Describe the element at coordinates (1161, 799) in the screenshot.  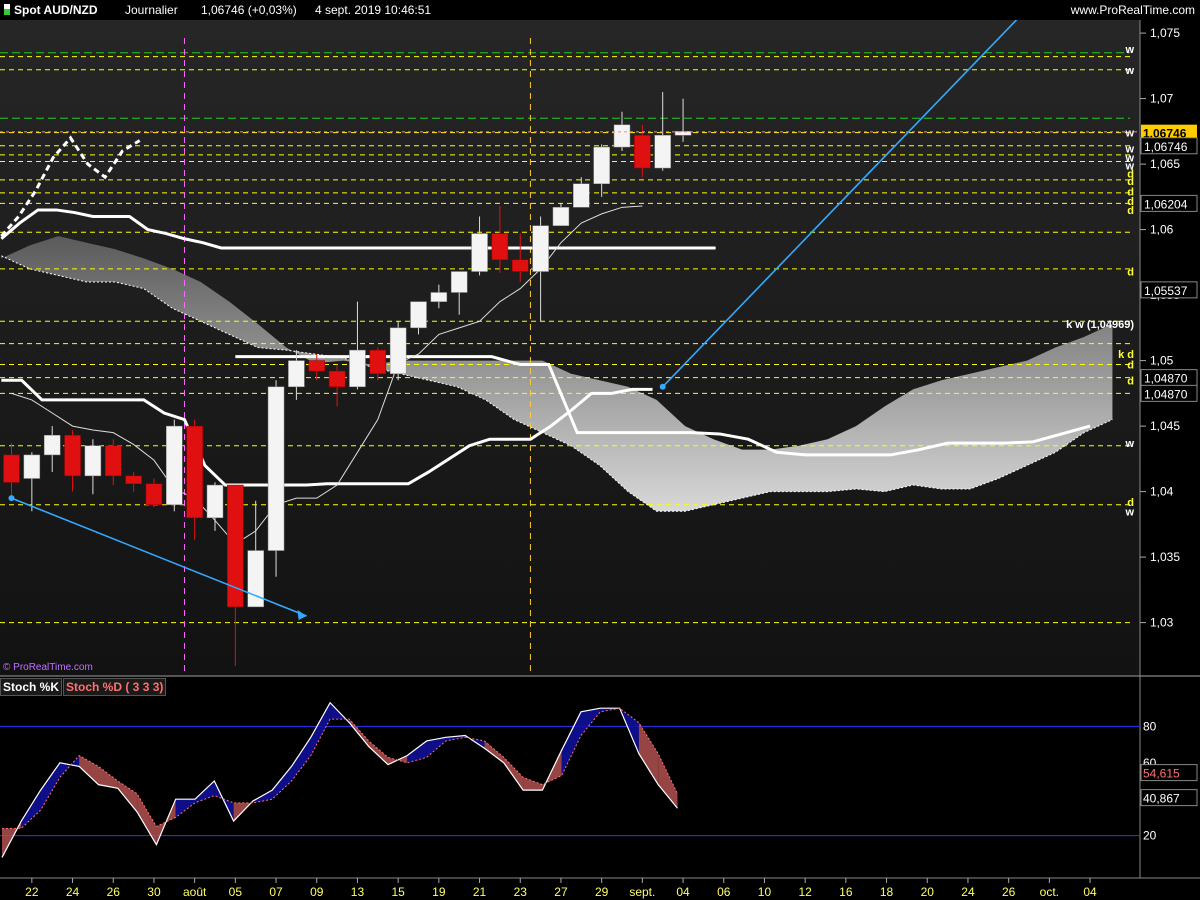
I see `stoch-value-label: 40,867` at that location.